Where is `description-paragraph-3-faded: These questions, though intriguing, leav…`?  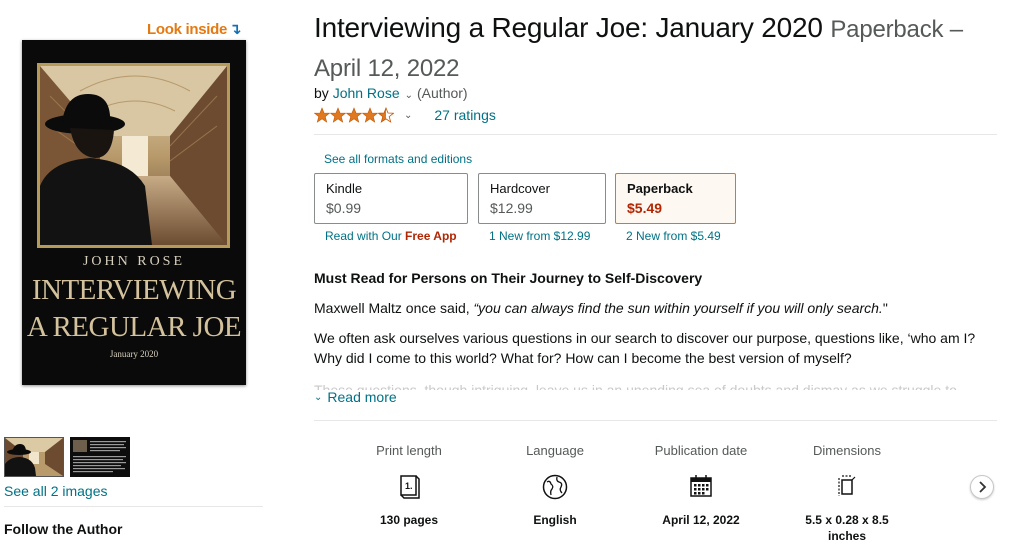
description-paragraph-3-faded: These questions, though intriguing, leav… is located at coordinates (635, 386).